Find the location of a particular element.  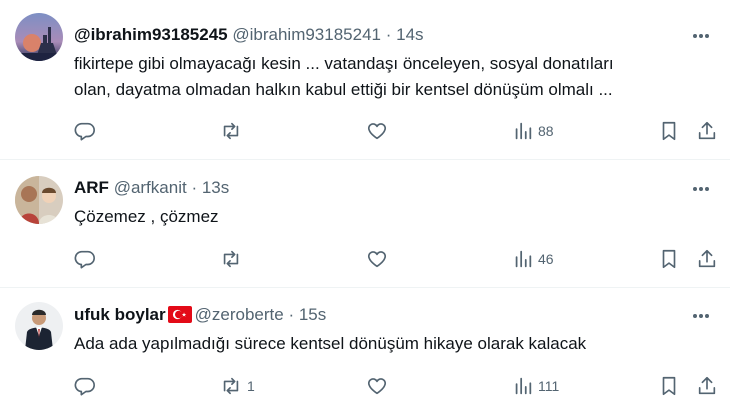

user-handle: @zeroberte is located at coordinates (239, 314).